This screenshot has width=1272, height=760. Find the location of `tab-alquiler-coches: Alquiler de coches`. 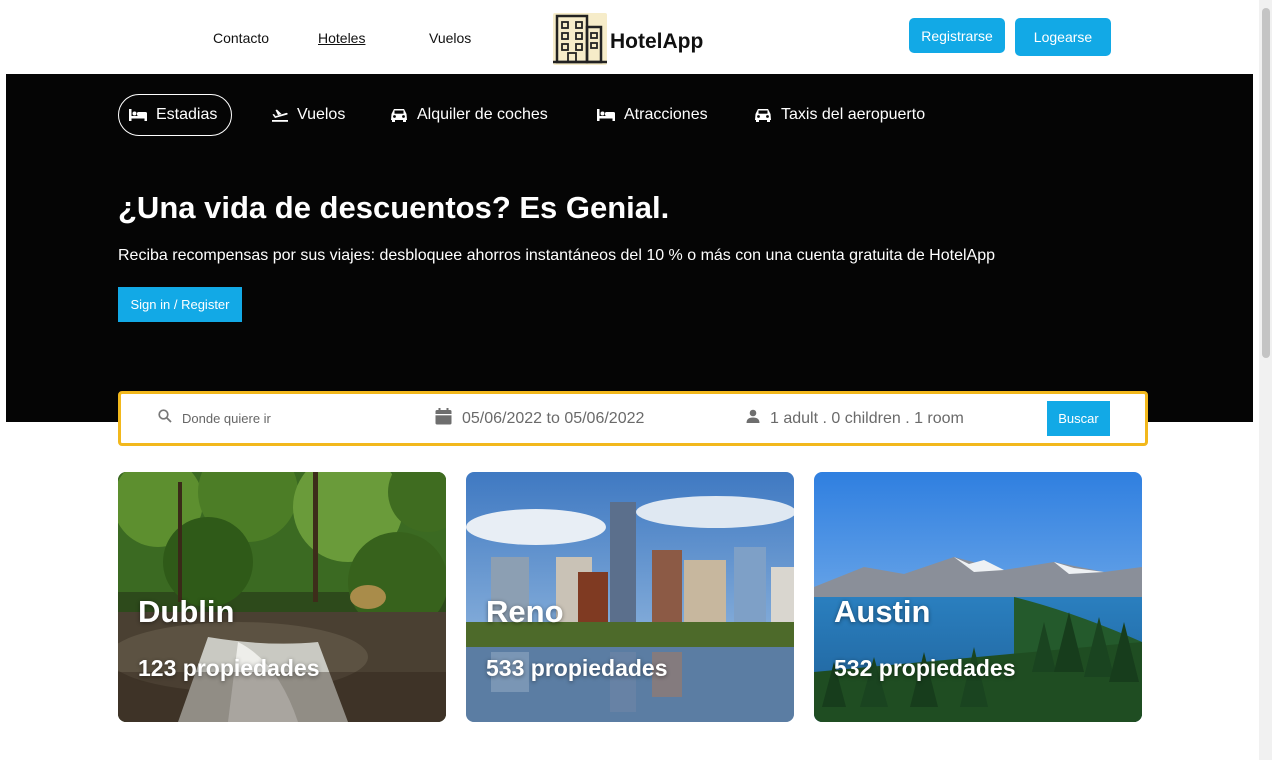

tab-alquiler-coches: Alquiler de coches is located at coordinates (469, 115).